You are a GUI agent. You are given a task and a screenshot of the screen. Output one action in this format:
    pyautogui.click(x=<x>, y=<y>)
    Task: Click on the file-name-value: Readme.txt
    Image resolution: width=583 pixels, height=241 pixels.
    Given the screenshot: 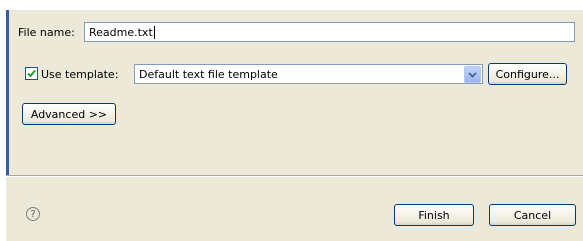 What is the action you would take?
    pyautogui.click(x=121, y=32)
    